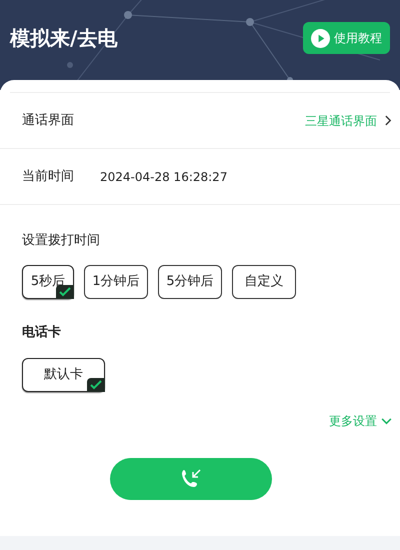  What do you see at coordinates (41, 333) in the screenshot?
I see `section-title: 电话卡` at bounding box center [41, 333].